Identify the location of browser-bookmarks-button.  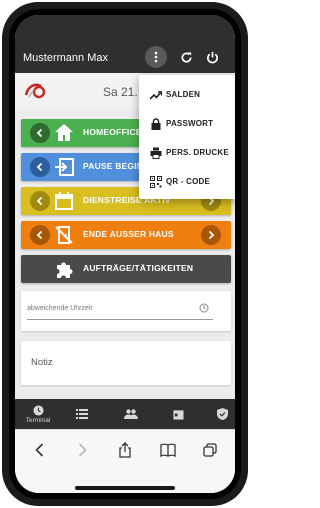
(168, 450).